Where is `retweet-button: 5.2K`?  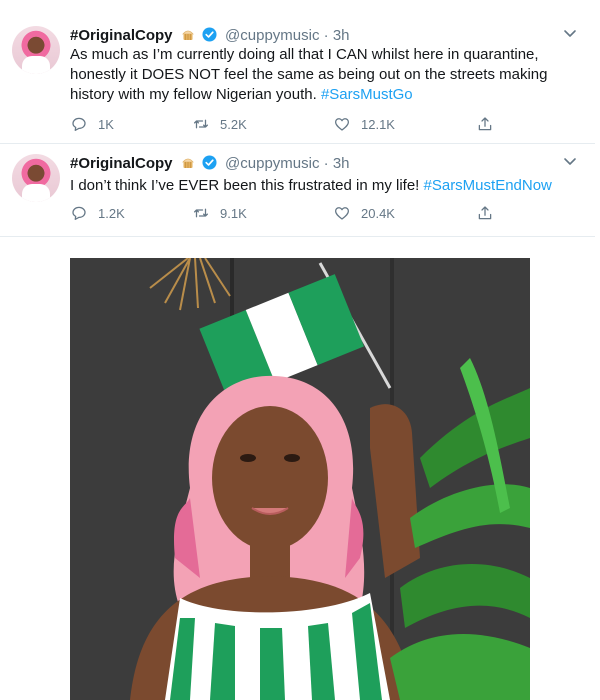
retweet-button: 5.2K is located at coordinates (219, 124).